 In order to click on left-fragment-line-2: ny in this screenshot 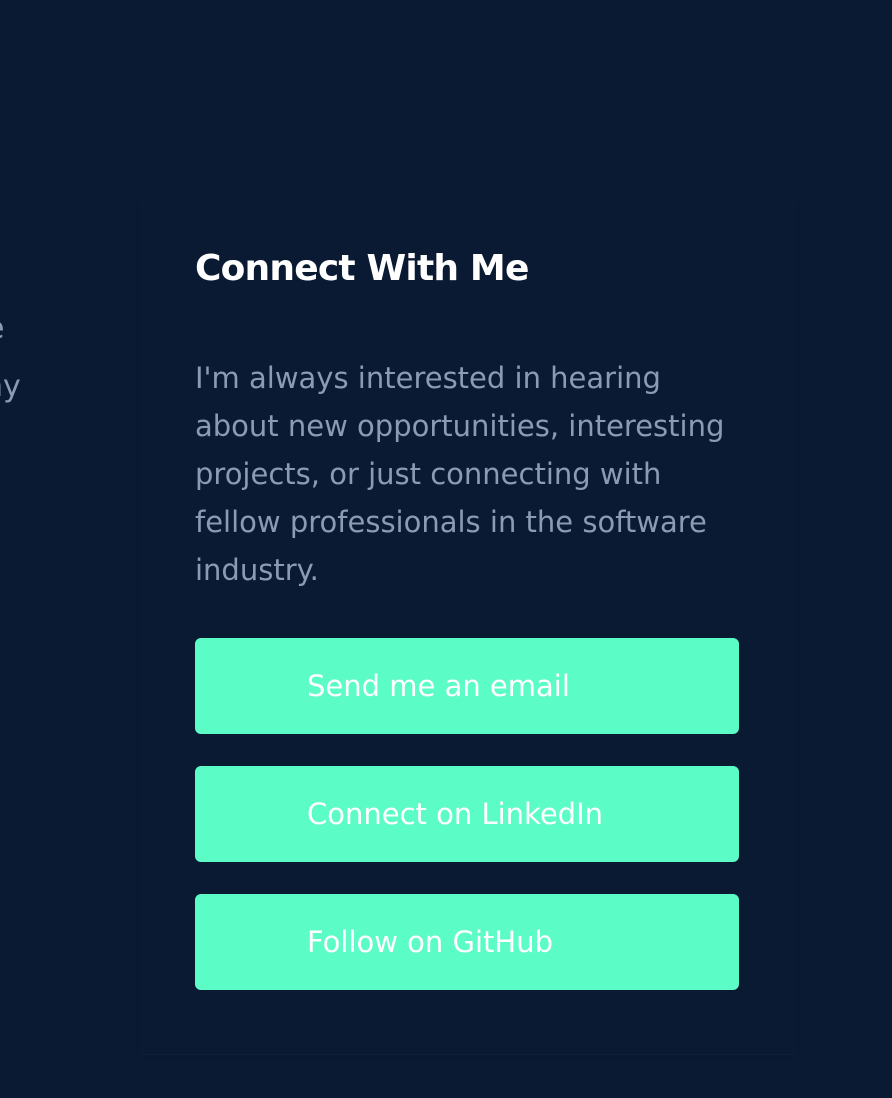, I will do `click(10, 386)`.